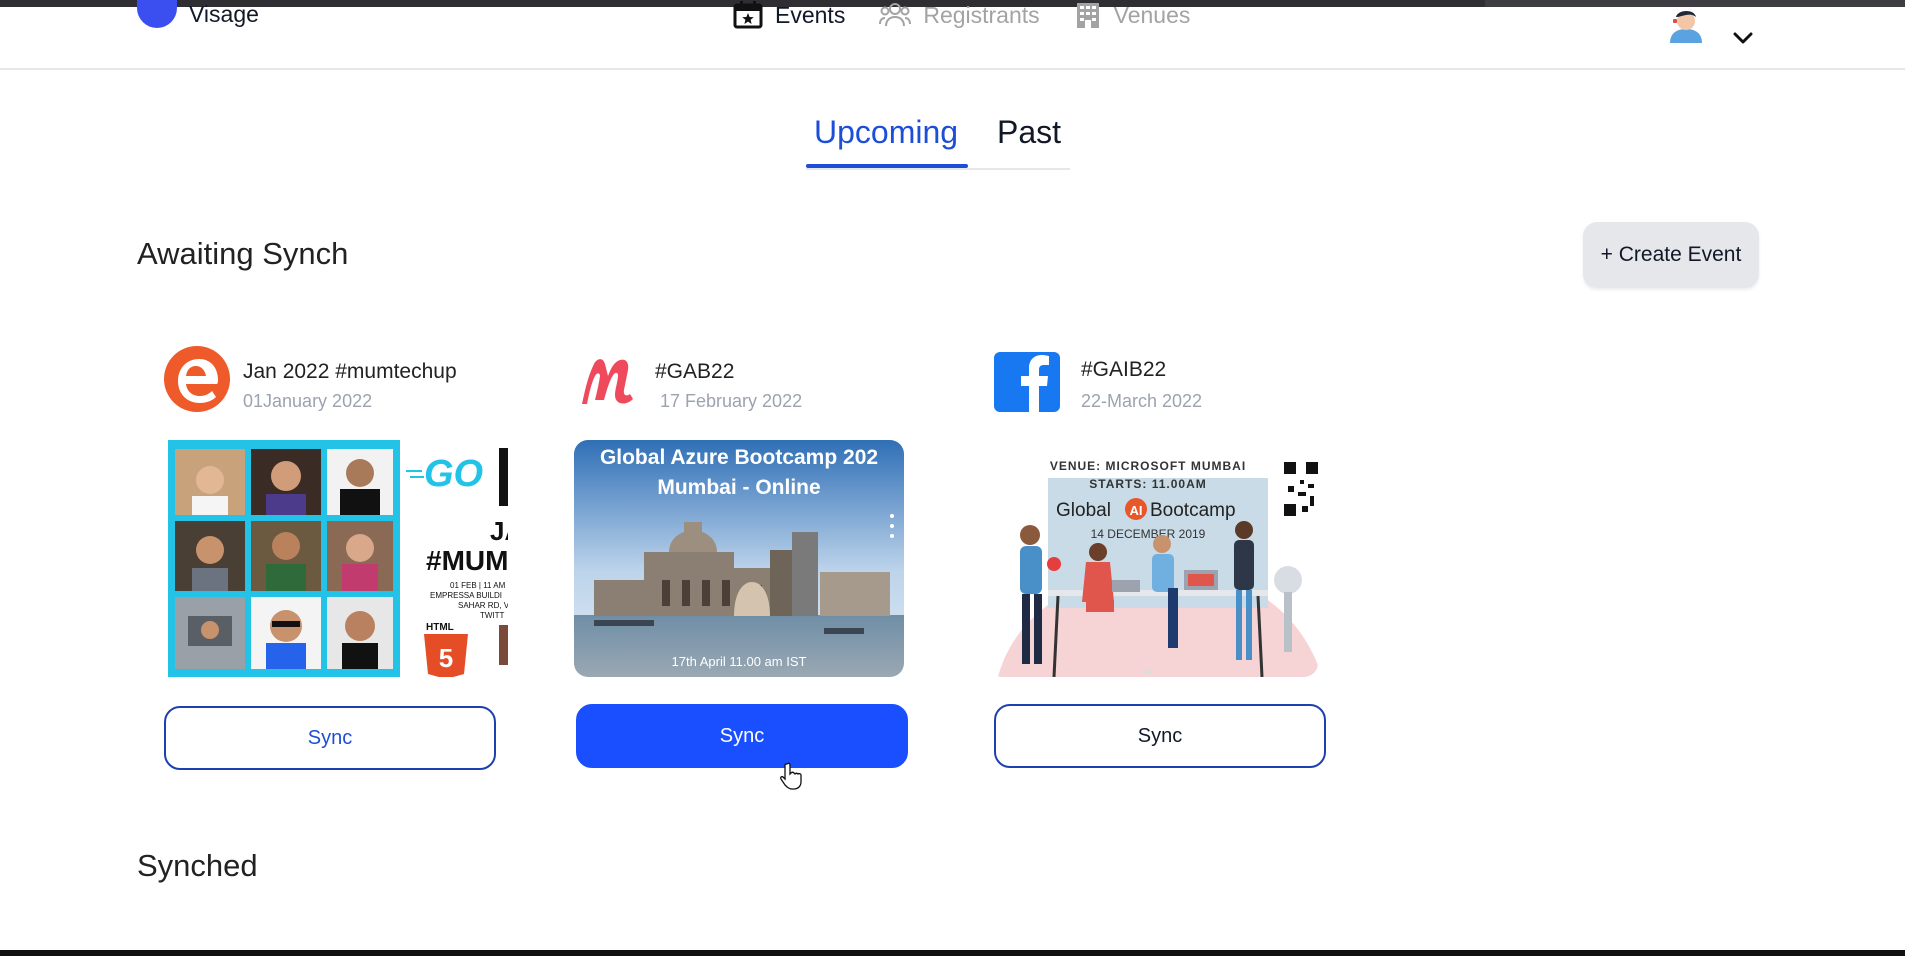 Image resolution: width=1905 pixels, height=956 pixels. Describe the element at coordinates (607, 381) in the screenshot. I see `meetup-icon` at that location.